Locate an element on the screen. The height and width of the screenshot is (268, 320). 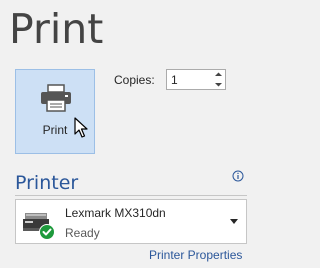
printer-select-dropdown: Lexmark MX310dn Ready is located at coordinates (131, 221).